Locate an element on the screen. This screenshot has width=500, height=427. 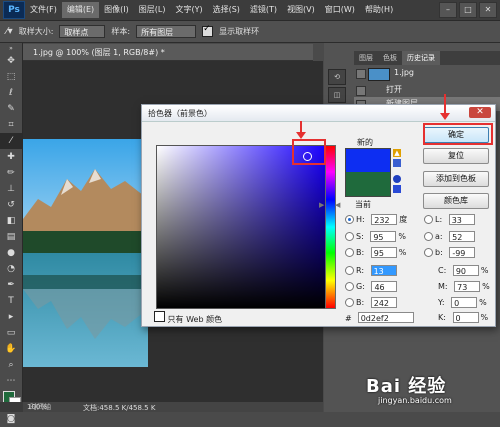
magenta-input: 73 is located at coordinates (467, 286).